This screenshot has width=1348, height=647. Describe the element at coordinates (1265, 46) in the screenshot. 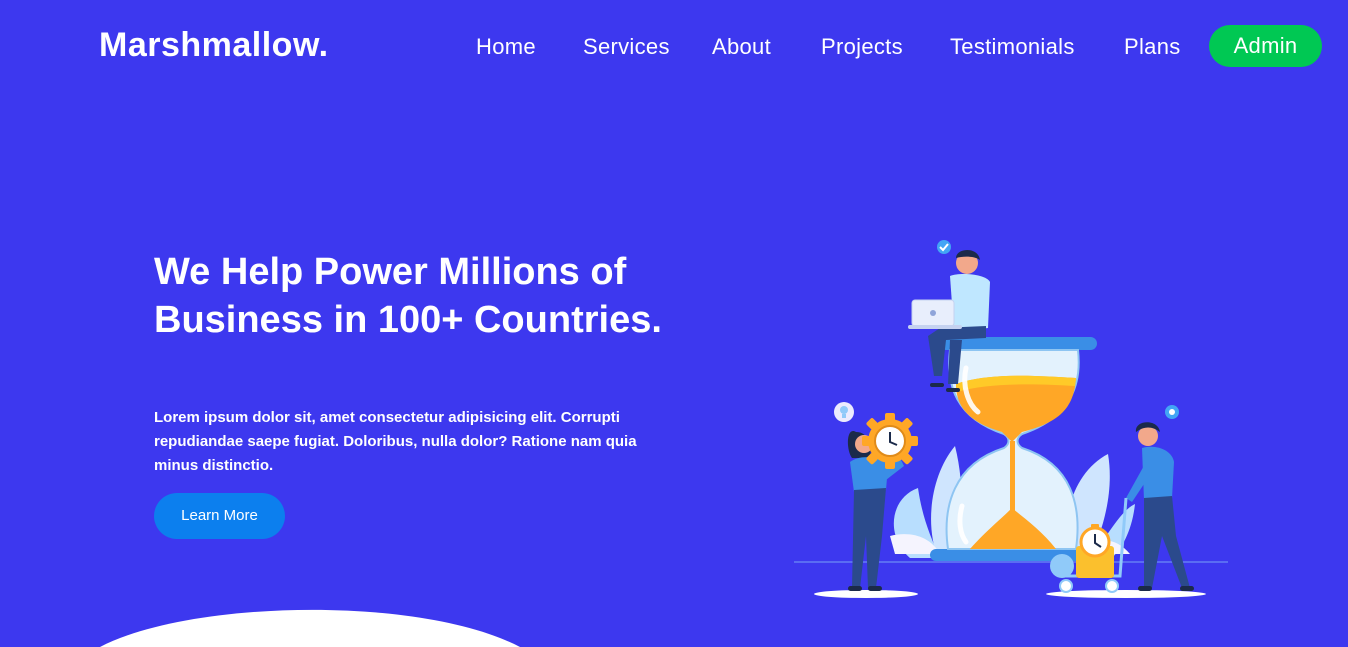

I see `admin-button: Admin` at that location.